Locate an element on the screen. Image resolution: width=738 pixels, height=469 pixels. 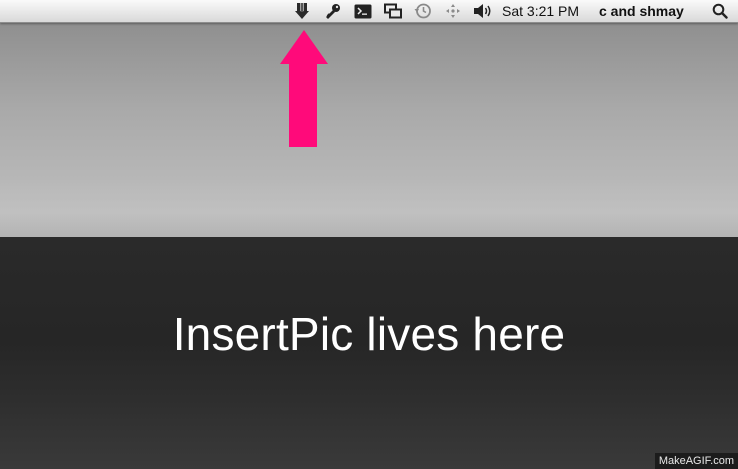
insertpic-menu-extra is located at coordinates (302, 11).